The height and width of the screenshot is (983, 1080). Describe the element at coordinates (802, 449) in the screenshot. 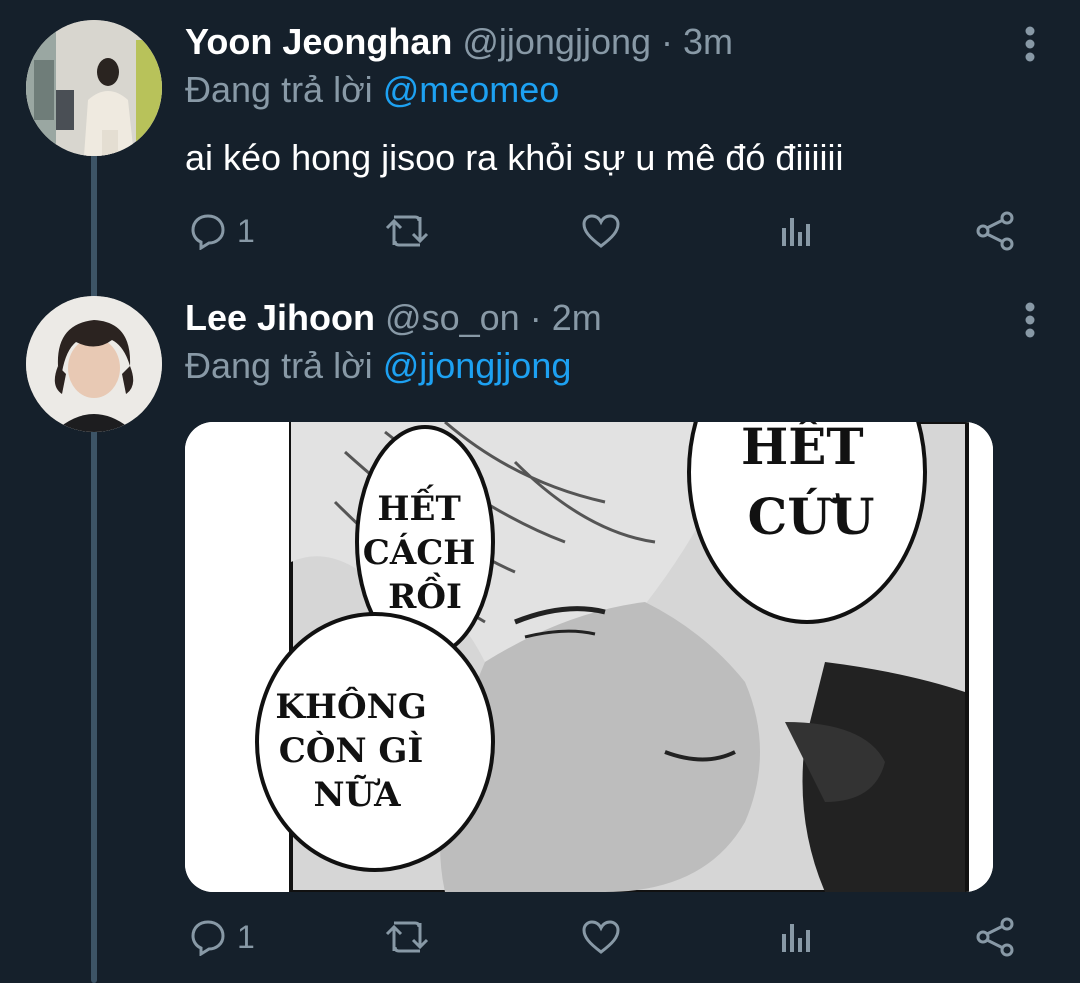

I see `bubble-3-line-1: HẾT` at that location.